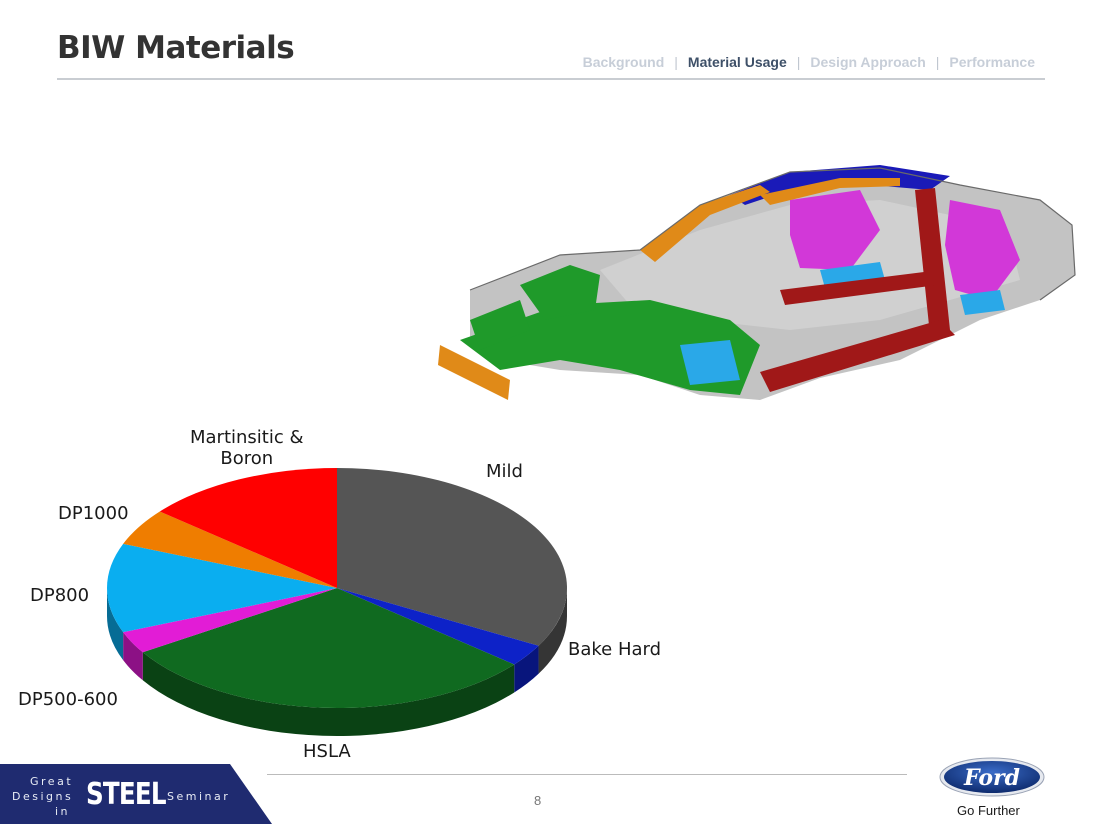 The width and height of the screenshot is (1100, 824). Describe the element at coordinates (93, 513) in the screenshot. I see `label-dp1000: DP1000` at that location.